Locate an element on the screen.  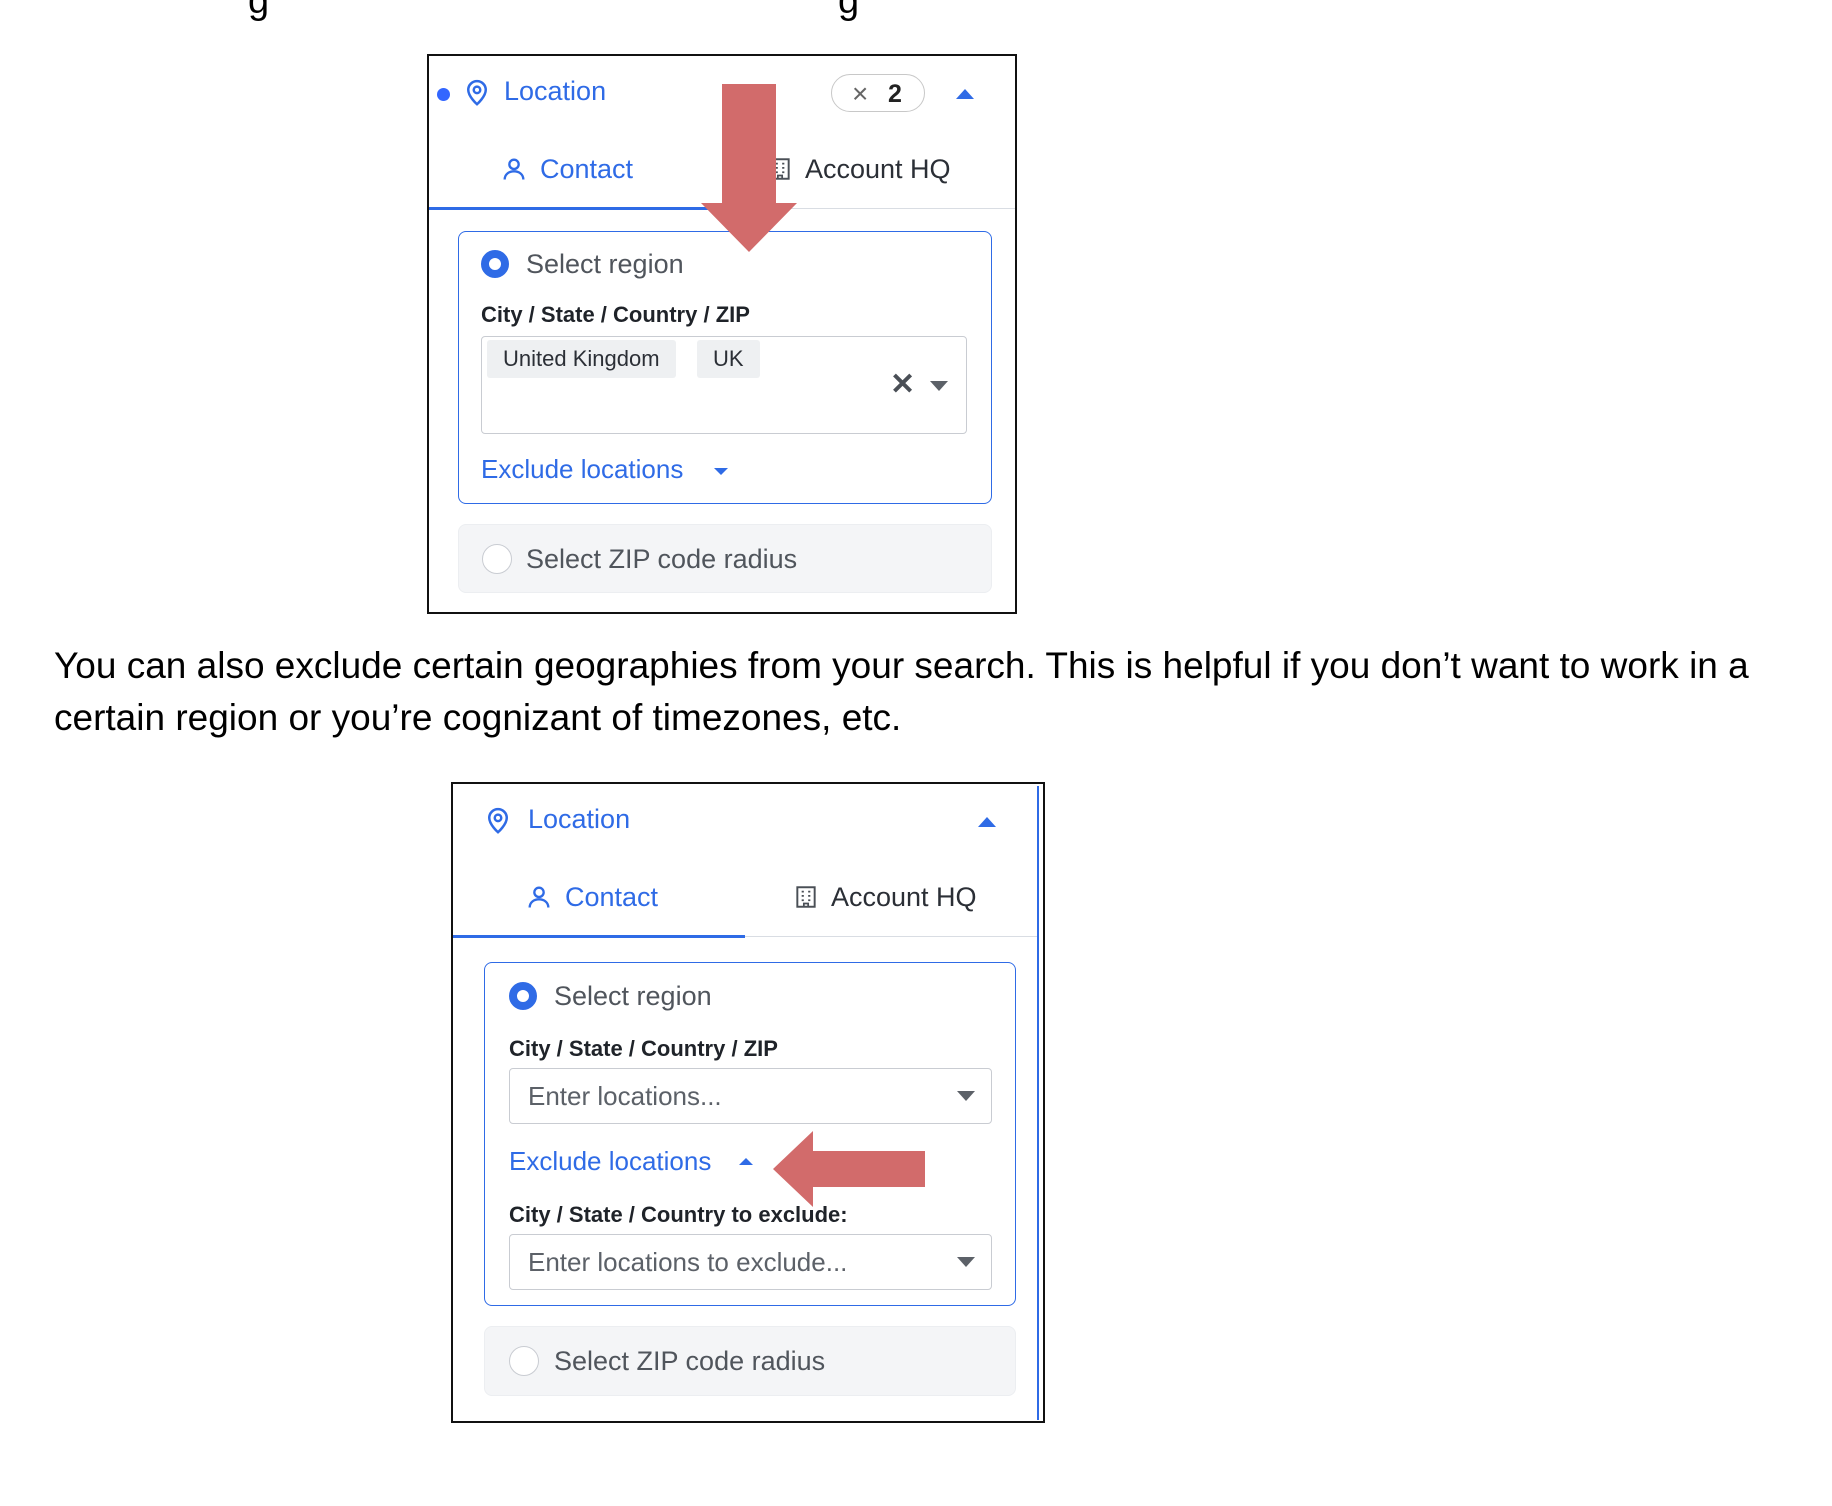
active-filter-dot is located at coordinates (443, 94).